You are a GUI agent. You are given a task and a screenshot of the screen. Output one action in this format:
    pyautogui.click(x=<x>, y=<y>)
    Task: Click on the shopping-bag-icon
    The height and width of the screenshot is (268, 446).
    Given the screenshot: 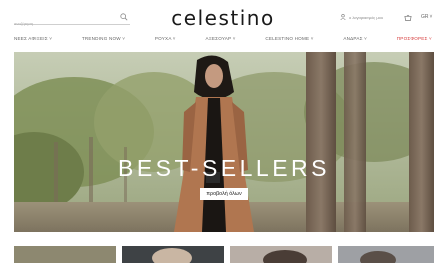 What is the action you would take?
    pyautogui.click(x=408, y=17)
    